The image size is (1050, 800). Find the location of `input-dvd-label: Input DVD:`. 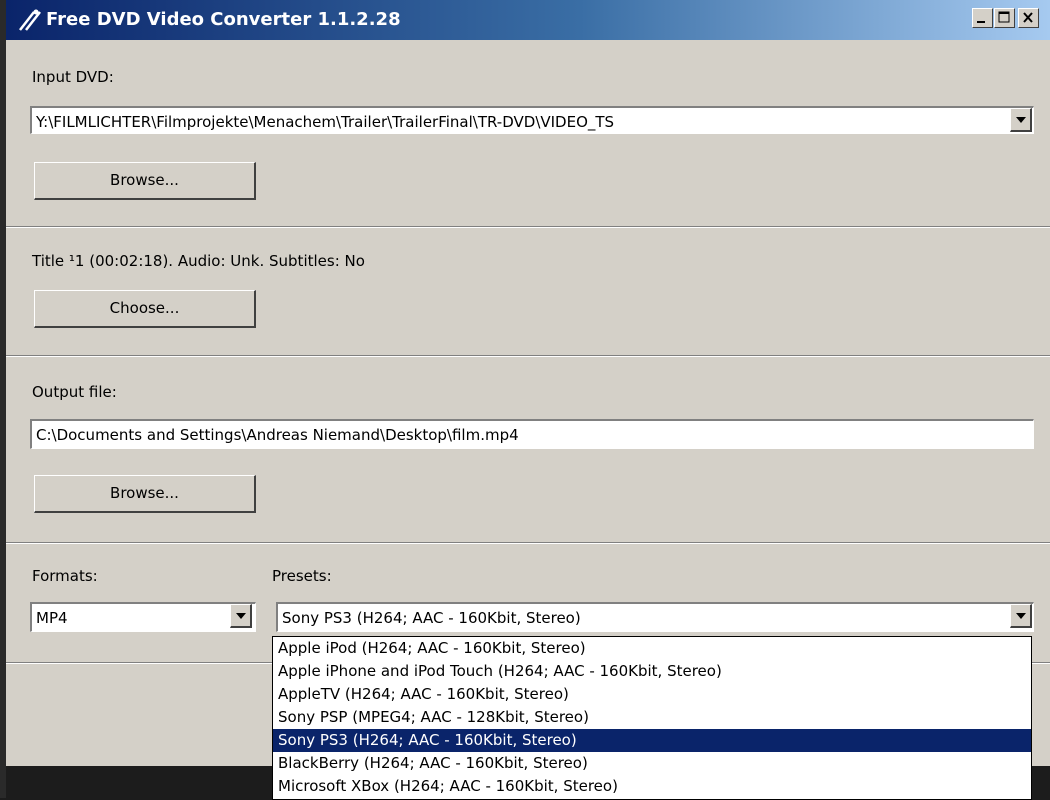

input-dvd-label: Input DVD: is located at coordinates (73, 77).